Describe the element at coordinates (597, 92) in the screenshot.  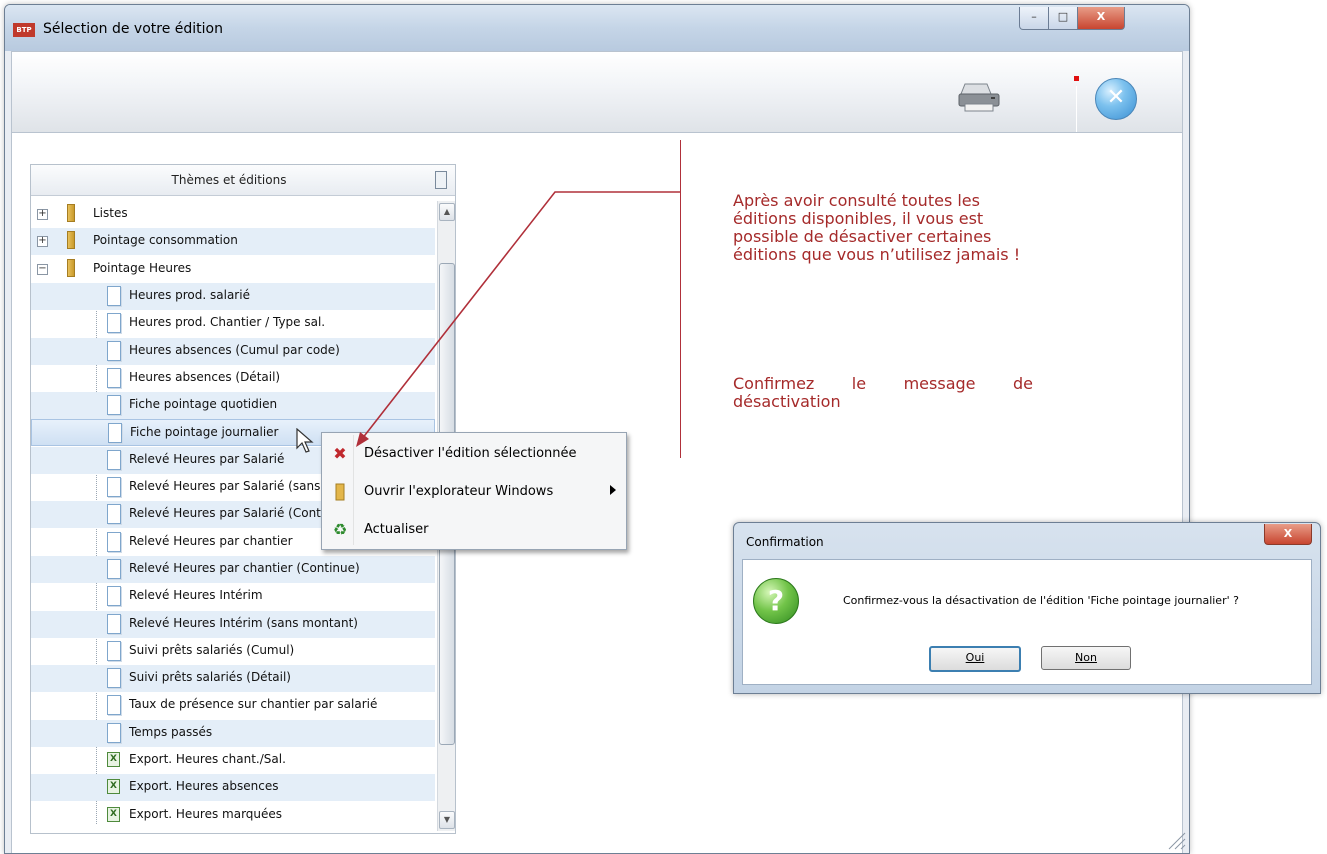
I see `toolbar: ✕` at that location.